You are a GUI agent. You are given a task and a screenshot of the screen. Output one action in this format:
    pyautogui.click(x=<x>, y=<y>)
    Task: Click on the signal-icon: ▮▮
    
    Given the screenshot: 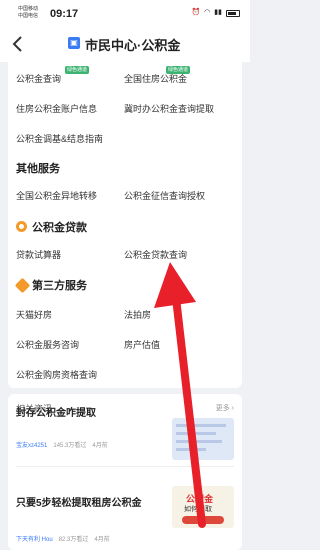 What is the action you would take?
    pyautogui.click(x=218, y=12)
    